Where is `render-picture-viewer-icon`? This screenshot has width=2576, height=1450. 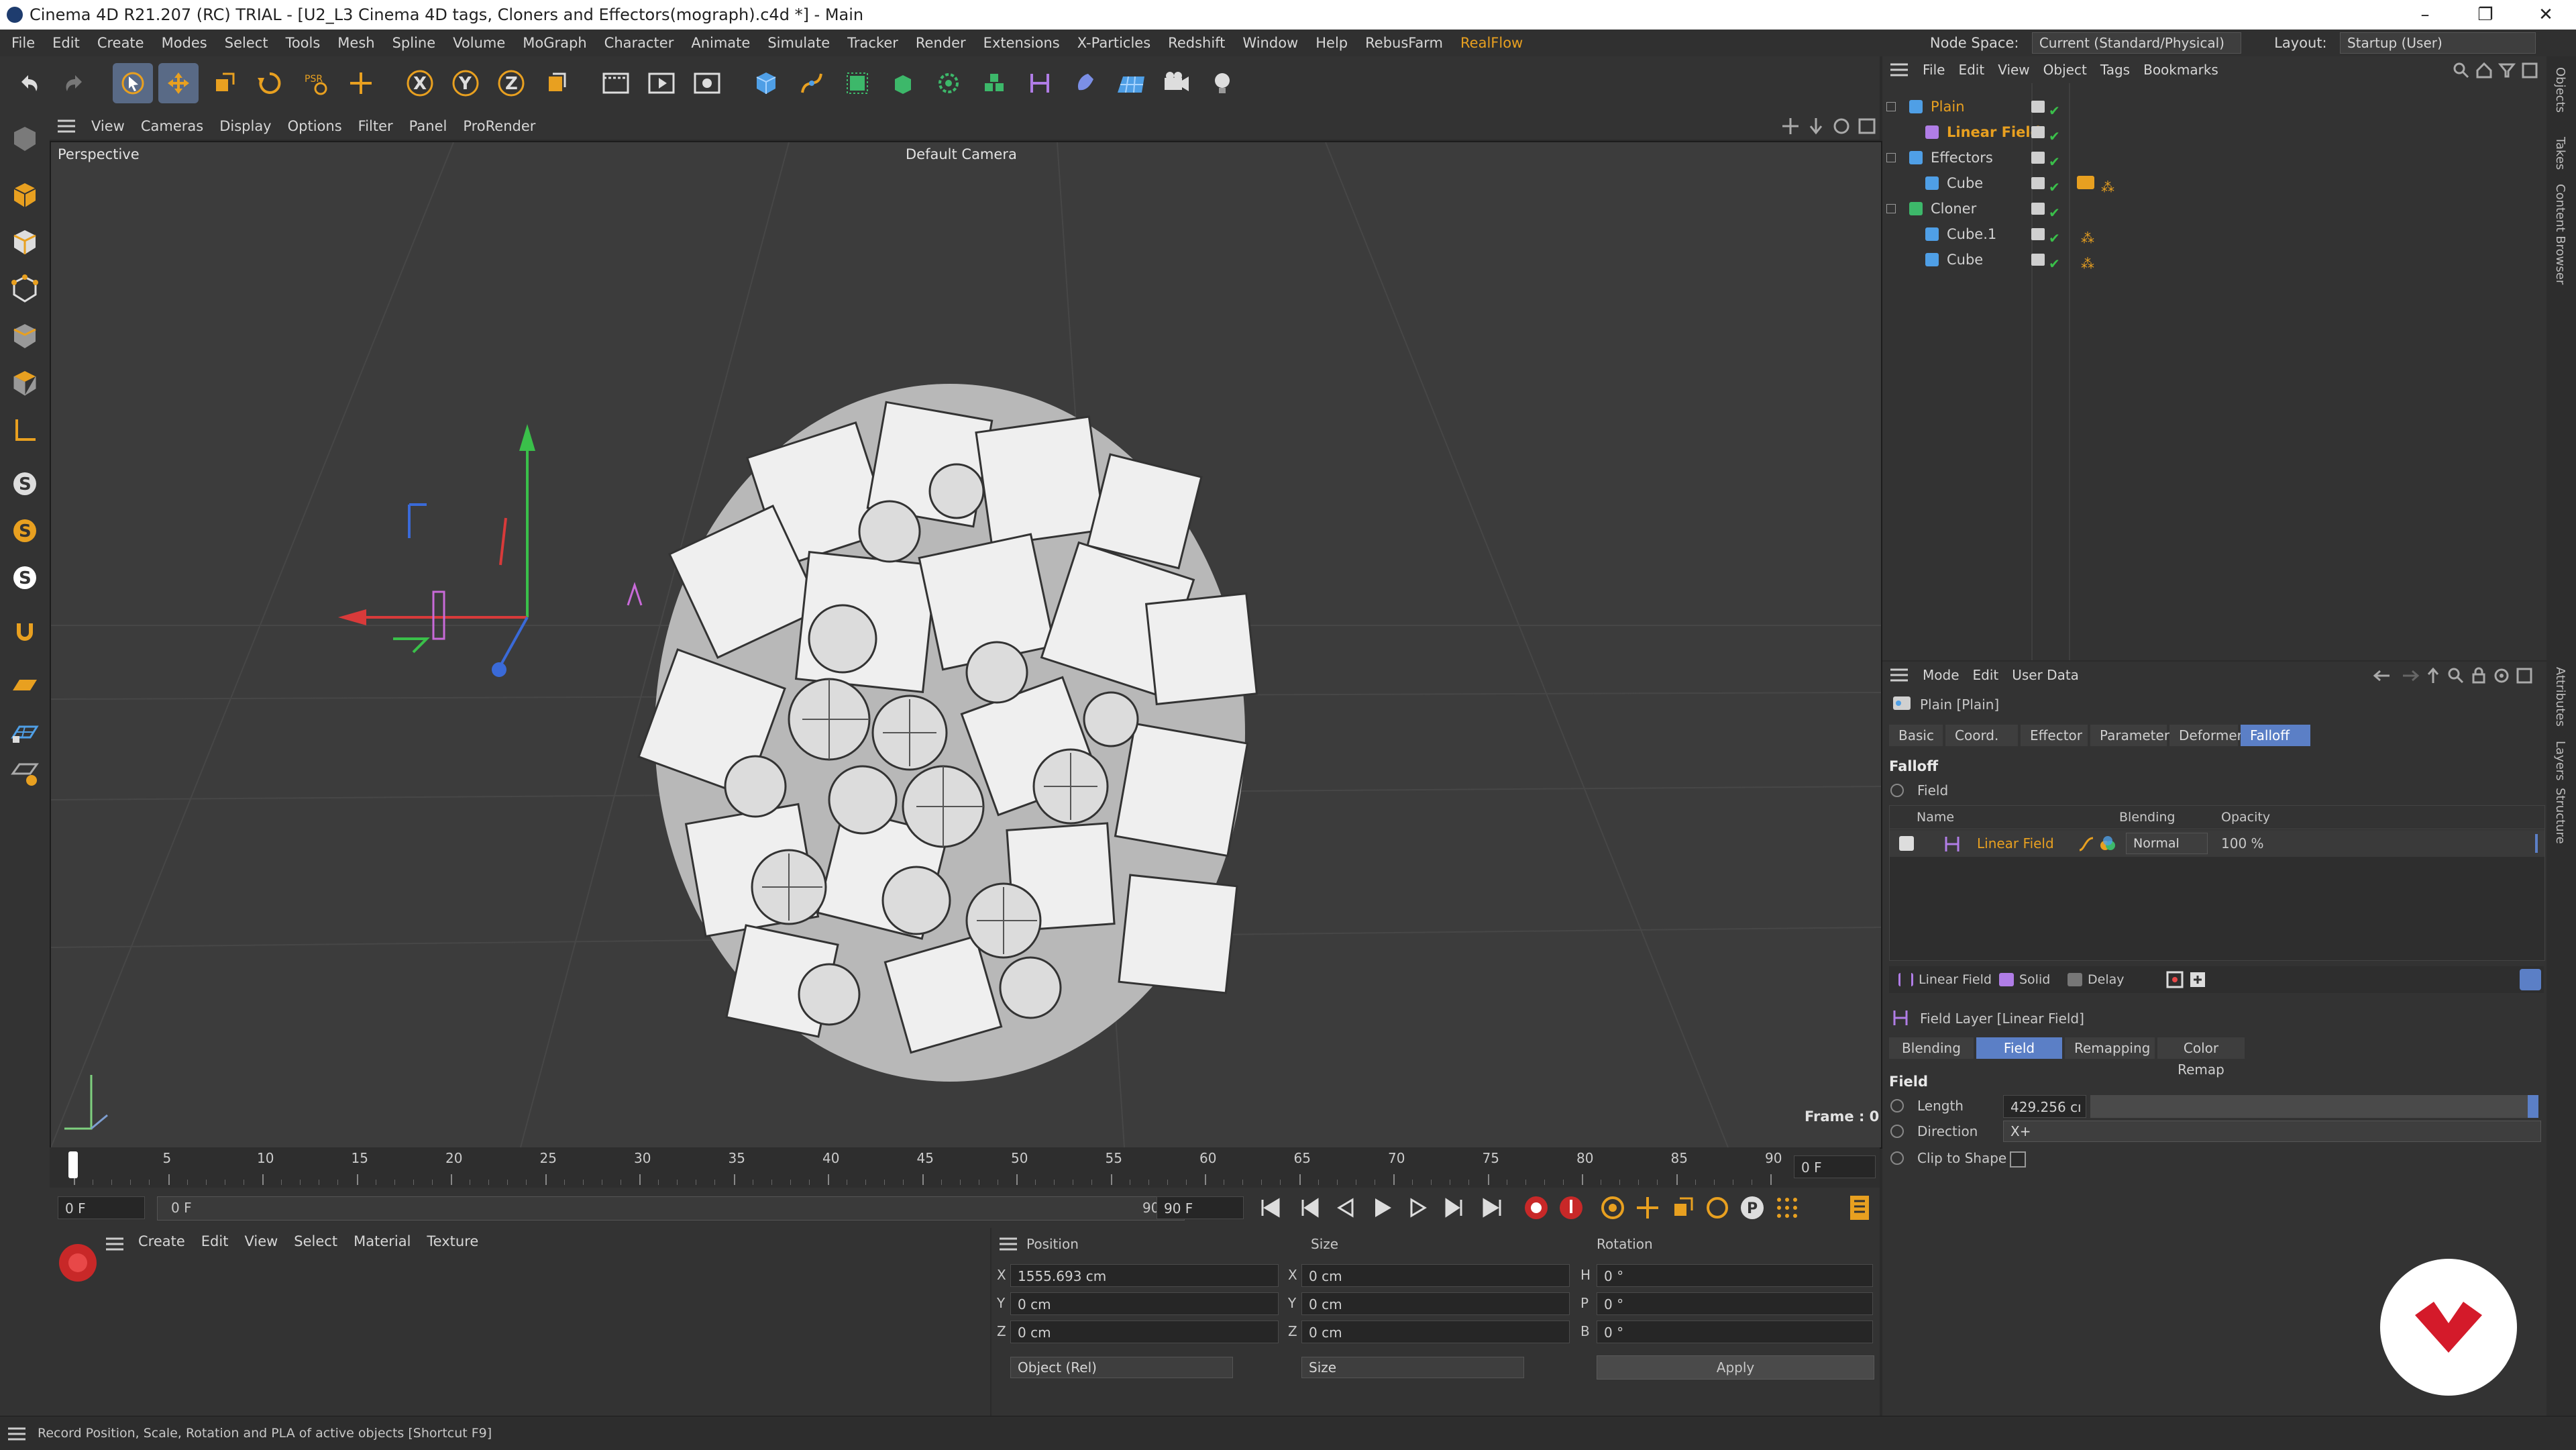
render-picture-viewer-icon is located at coordinates (661, 83).